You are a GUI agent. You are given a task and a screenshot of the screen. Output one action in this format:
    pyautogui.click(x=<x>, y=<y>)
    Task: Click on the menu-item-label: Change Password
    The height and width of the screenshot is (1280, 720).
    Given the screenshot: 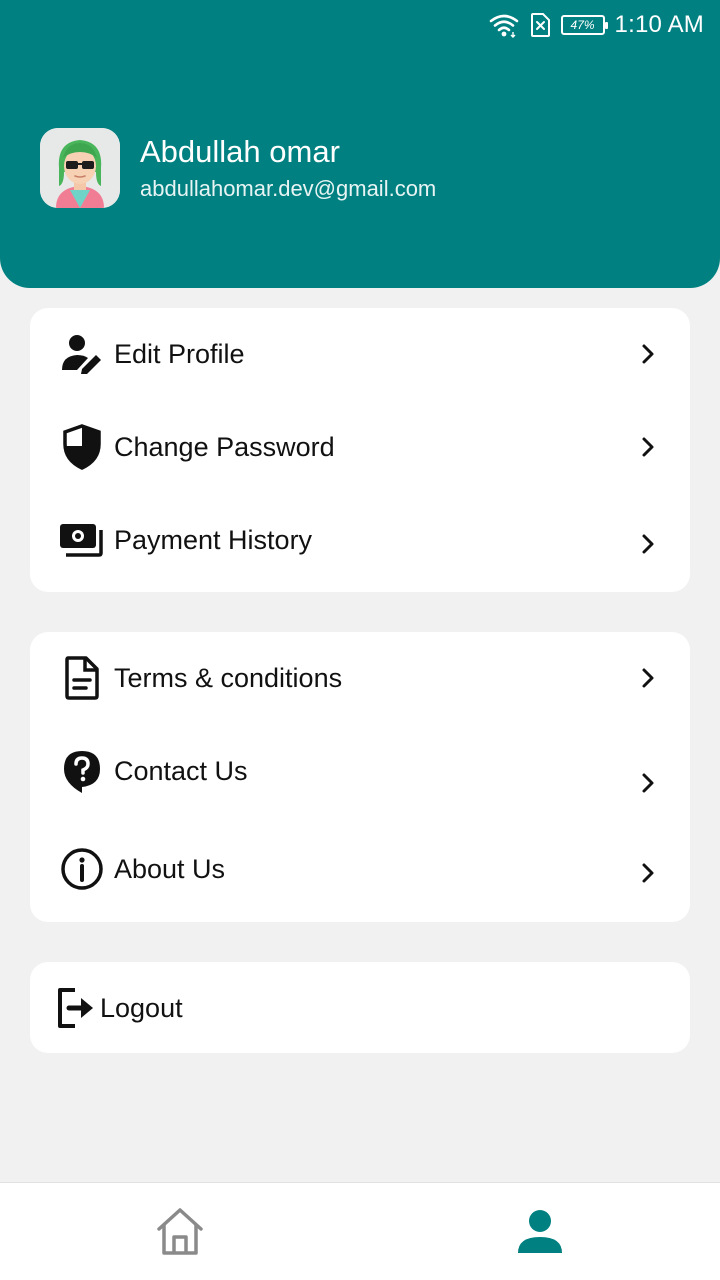 What is the action you would take?
    pyautogui.click(x=224, y=446)
    